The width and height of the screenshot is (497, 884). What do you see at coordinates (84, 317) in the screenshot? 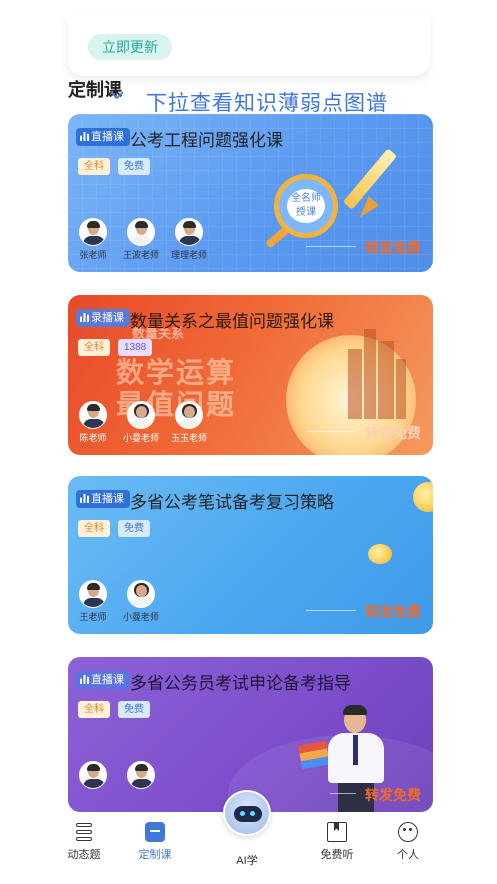
I see `record-icon` at bounding box center [84, 317].